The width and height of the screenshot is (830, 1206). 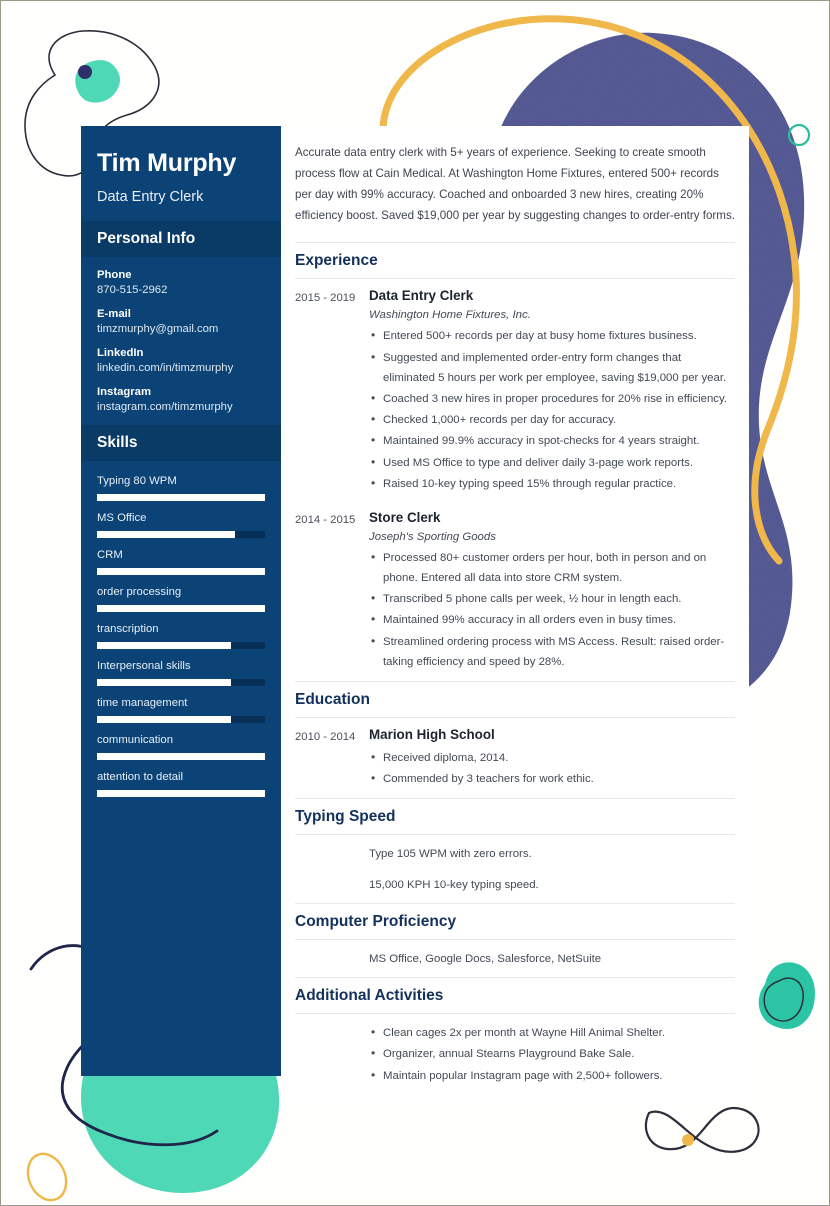 What do you see at coordinates (146, 238) in the screenshot?
I see `personal-info-heading: Personal Info` at bounding box center [146, 238].